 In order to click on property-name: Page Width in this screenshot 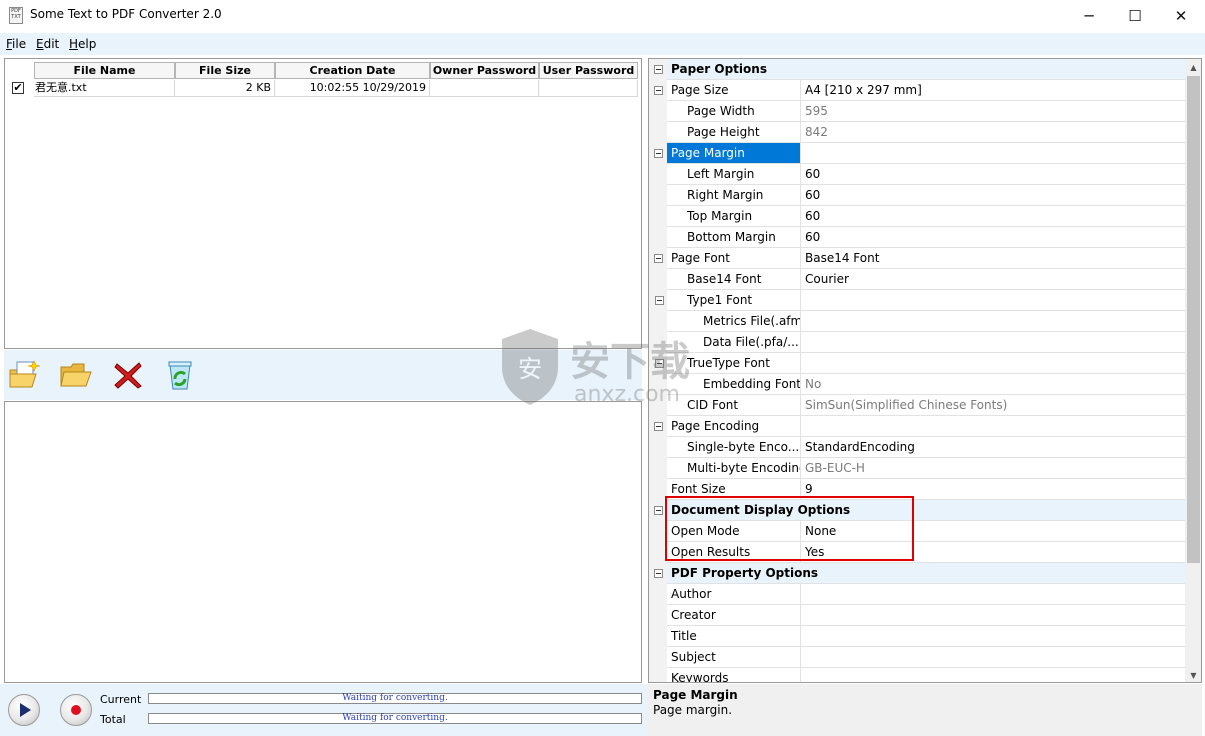, I will do `click(734, 111)`.